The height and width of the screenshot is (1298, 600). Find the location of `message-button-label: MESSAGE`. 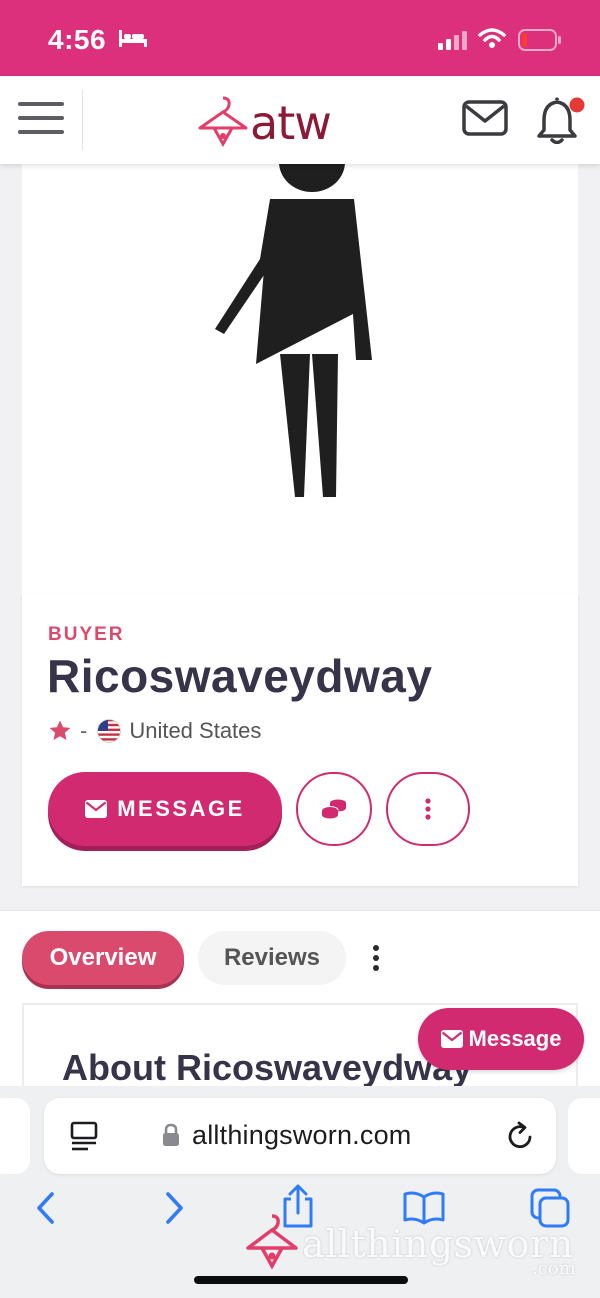

message-button-label: MESSAGE is located at coordinates (181, 808).